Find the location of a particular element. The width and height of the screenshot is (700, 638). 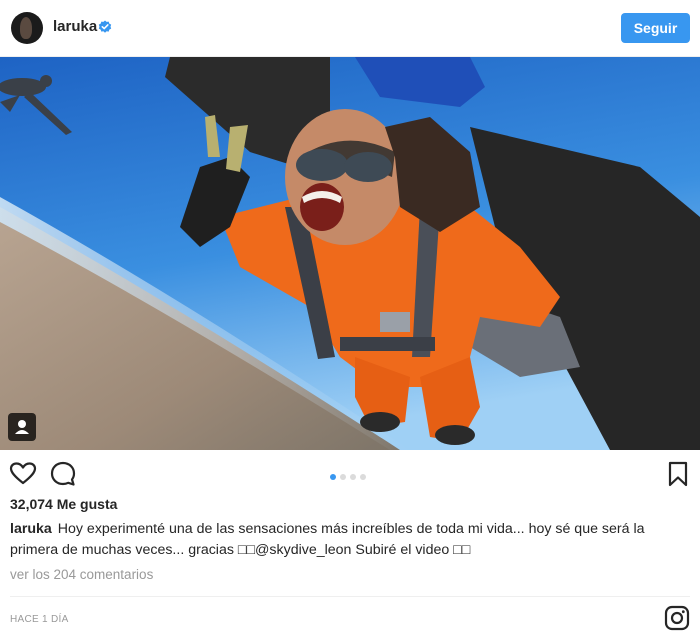

avatar is located at coordinates (27, 28).